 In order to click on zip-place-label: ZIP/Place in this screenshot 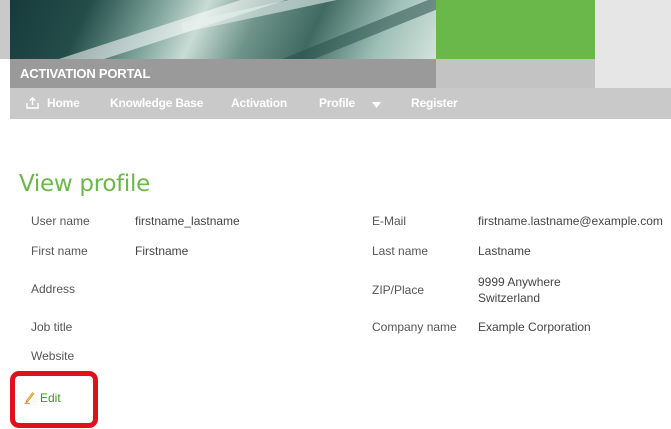, I will do `click(398, 290)`.